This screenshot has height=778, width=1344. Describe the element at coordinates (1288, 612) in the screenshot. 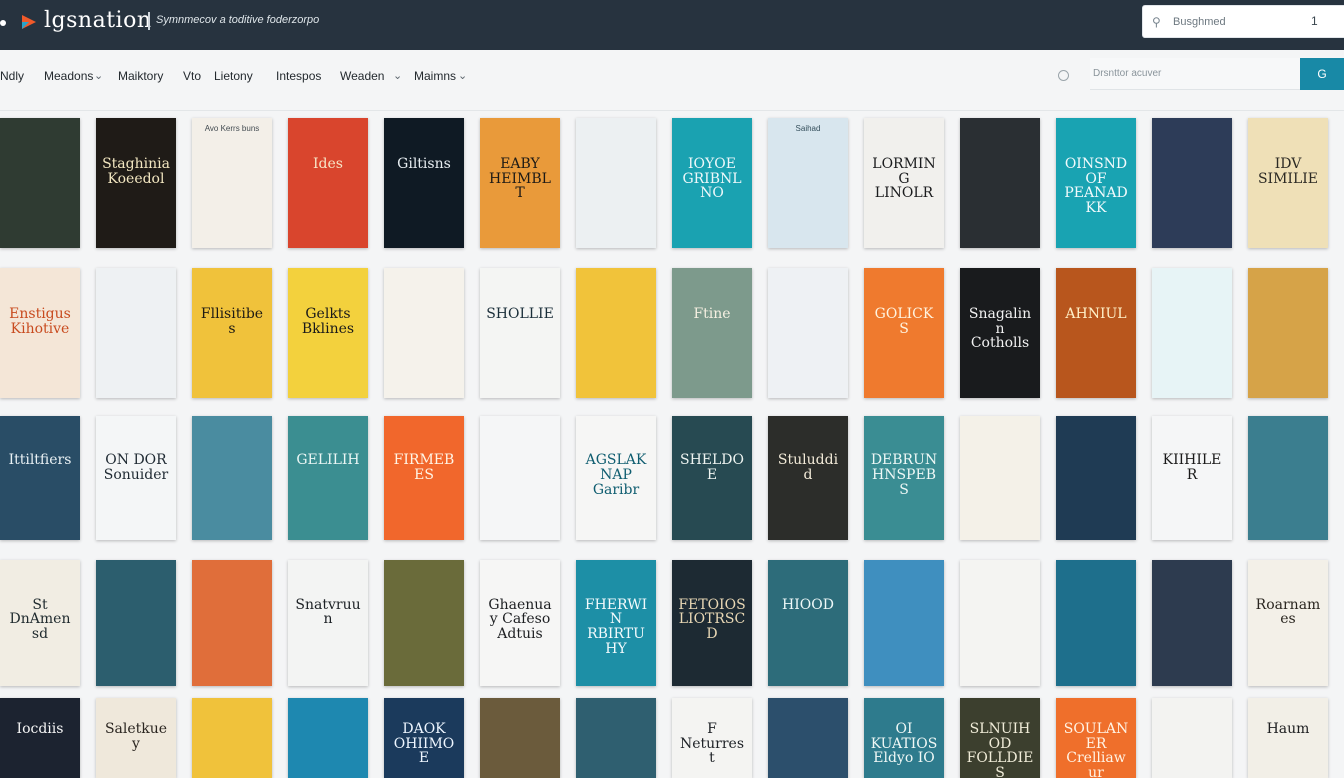

I see `book-title: Roarnames` at that location.